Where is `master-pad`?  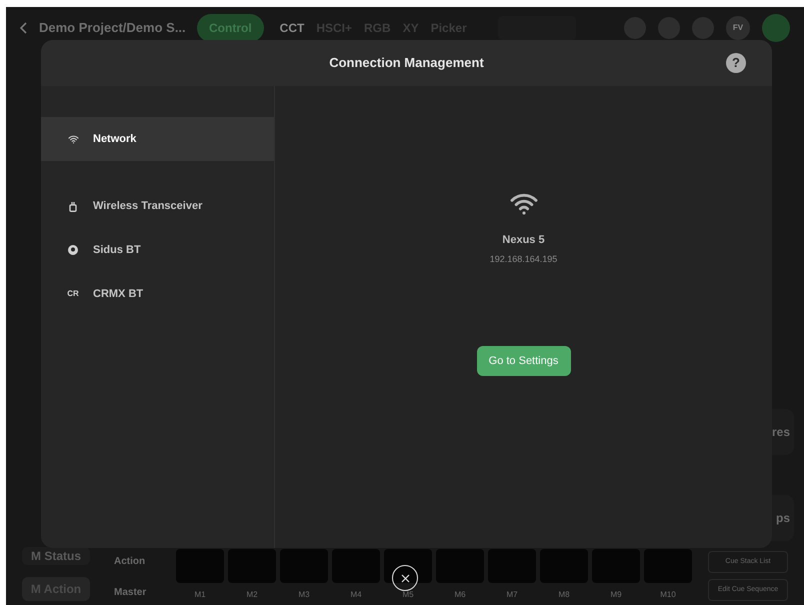
master-pad is located at coordinates (408, 566).